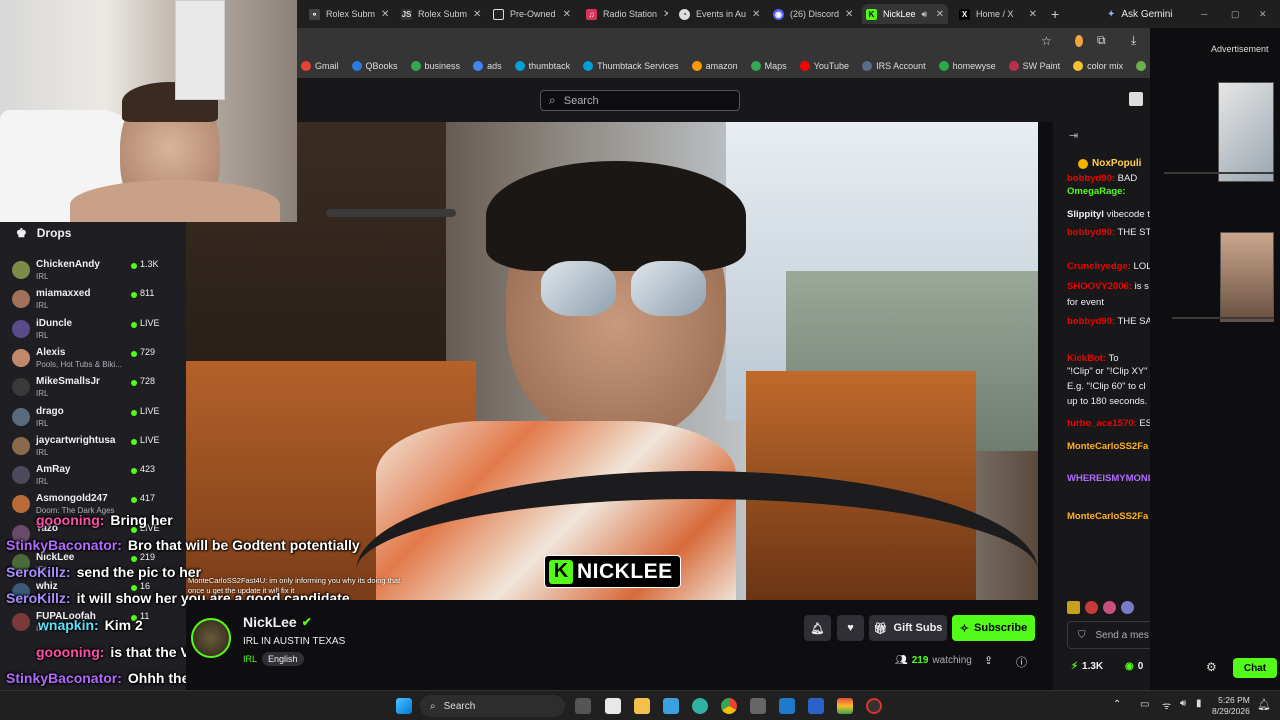 The image size is (1280, 720). What do you see at coordinates (1099, 286) in the screenshot?
I see `chat-user: SHOOVY2006:` at bounding box center [1099, 286].